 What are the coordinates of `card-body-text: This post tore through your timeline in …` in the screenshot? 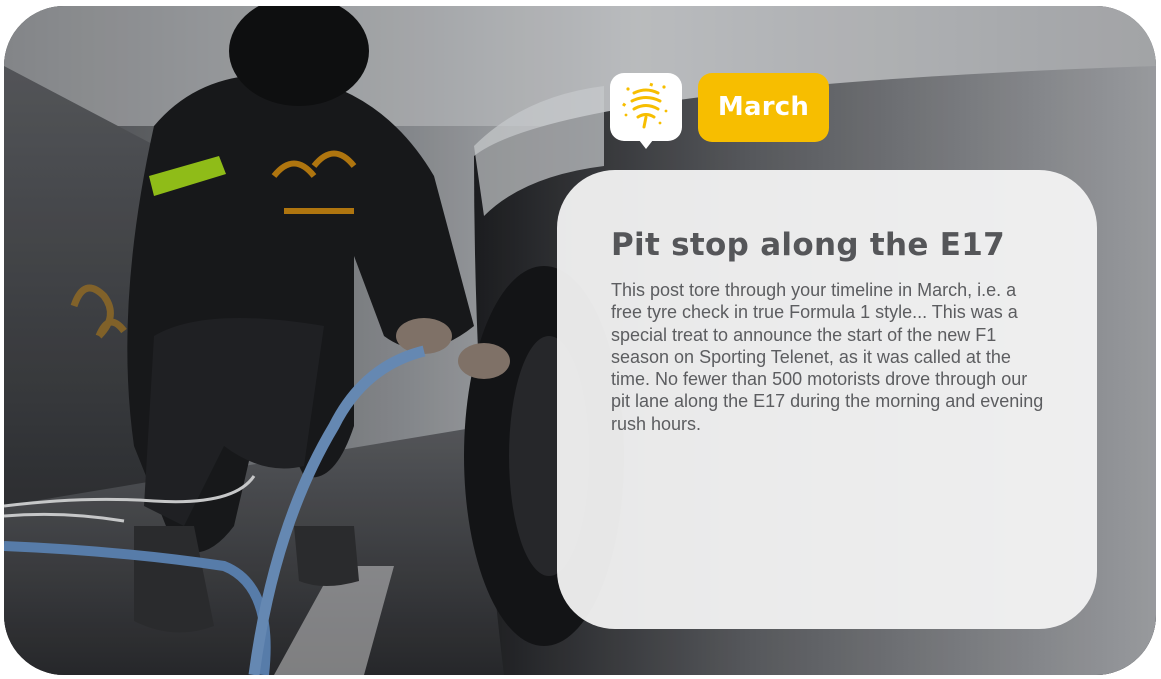 It's located at (827, 357).